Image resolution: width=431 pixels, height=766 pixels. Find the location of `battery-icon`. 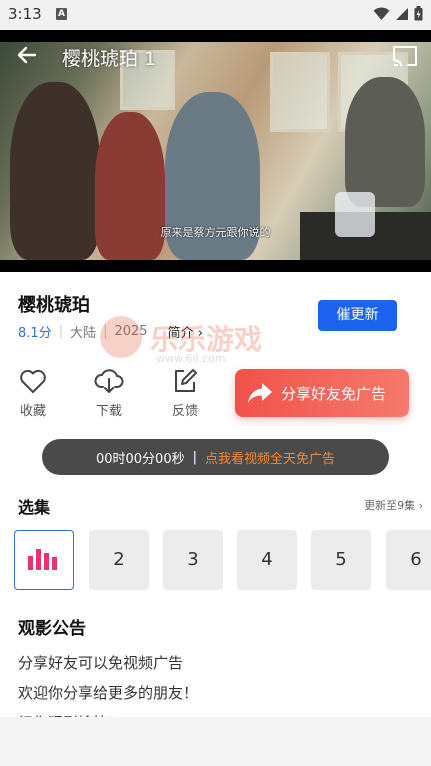

battery-icon is located at coordinates (418, 13).